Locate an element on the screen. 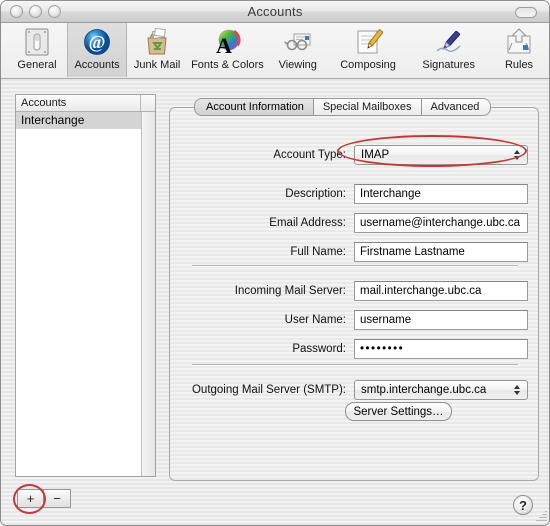 The height and width of the screenshot is (526, 550). list-item: Interchange is located at coordinates (78, 120).